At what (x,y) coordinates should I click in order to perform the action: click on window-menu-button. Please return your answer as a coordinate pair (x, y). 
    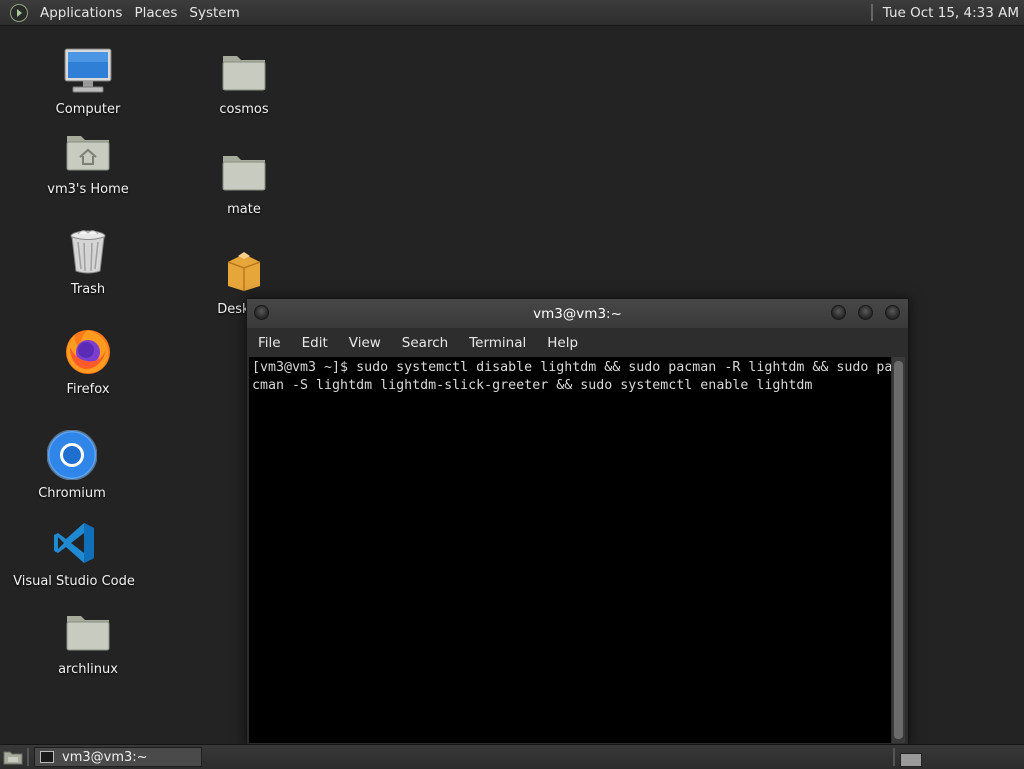
    Looking at the image, I should click on (261, 312).